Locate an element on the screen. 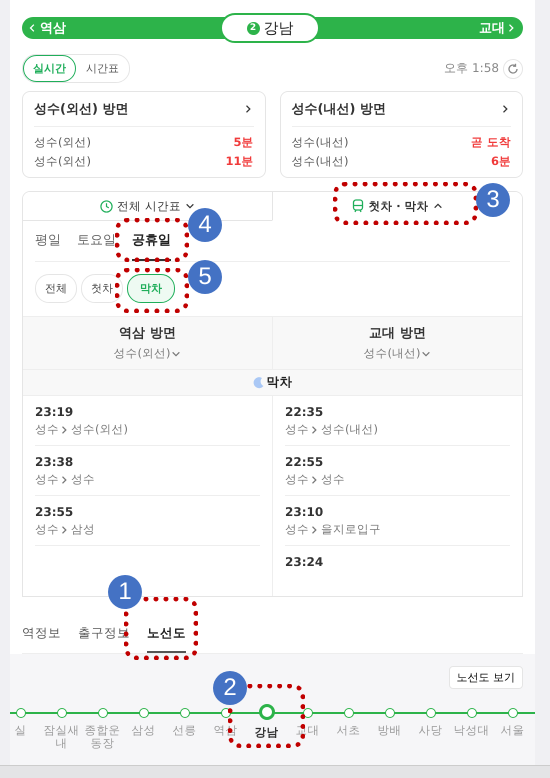 The width and height of the screenshot is (550, 778). station-label: 선릉 is located at coordinates (184, 730).